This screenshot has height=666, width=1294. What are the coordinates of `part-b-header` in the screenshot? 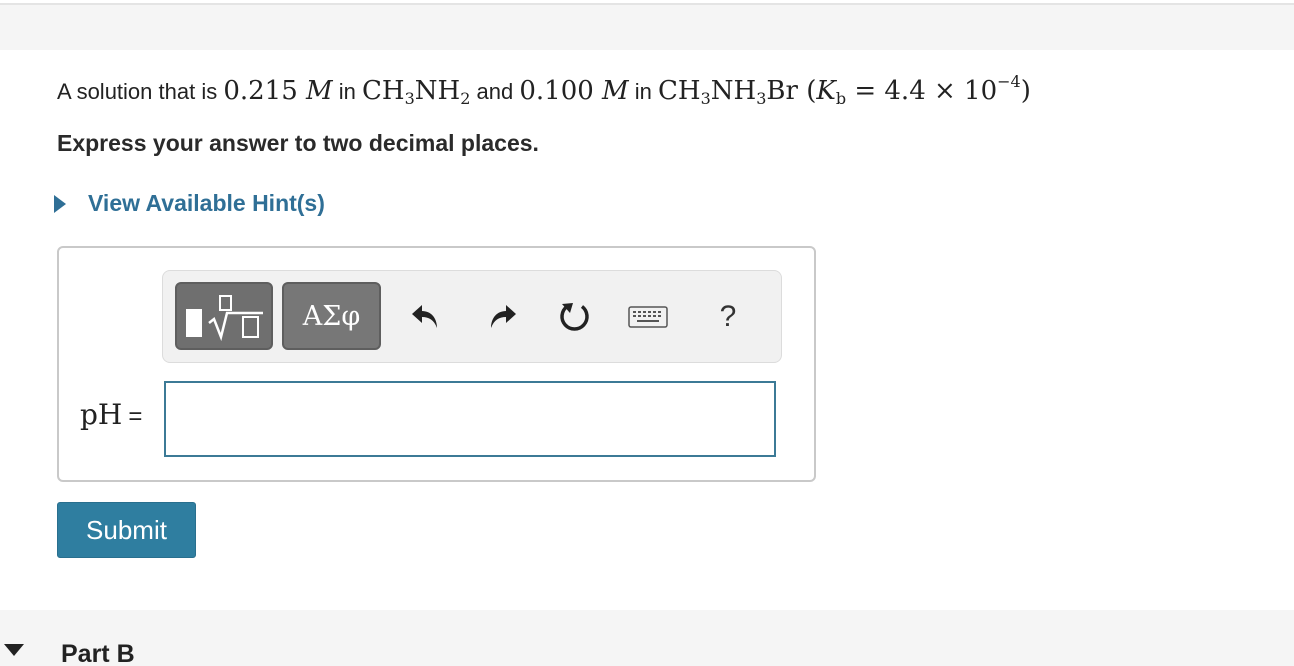 It's located at (647, 638).